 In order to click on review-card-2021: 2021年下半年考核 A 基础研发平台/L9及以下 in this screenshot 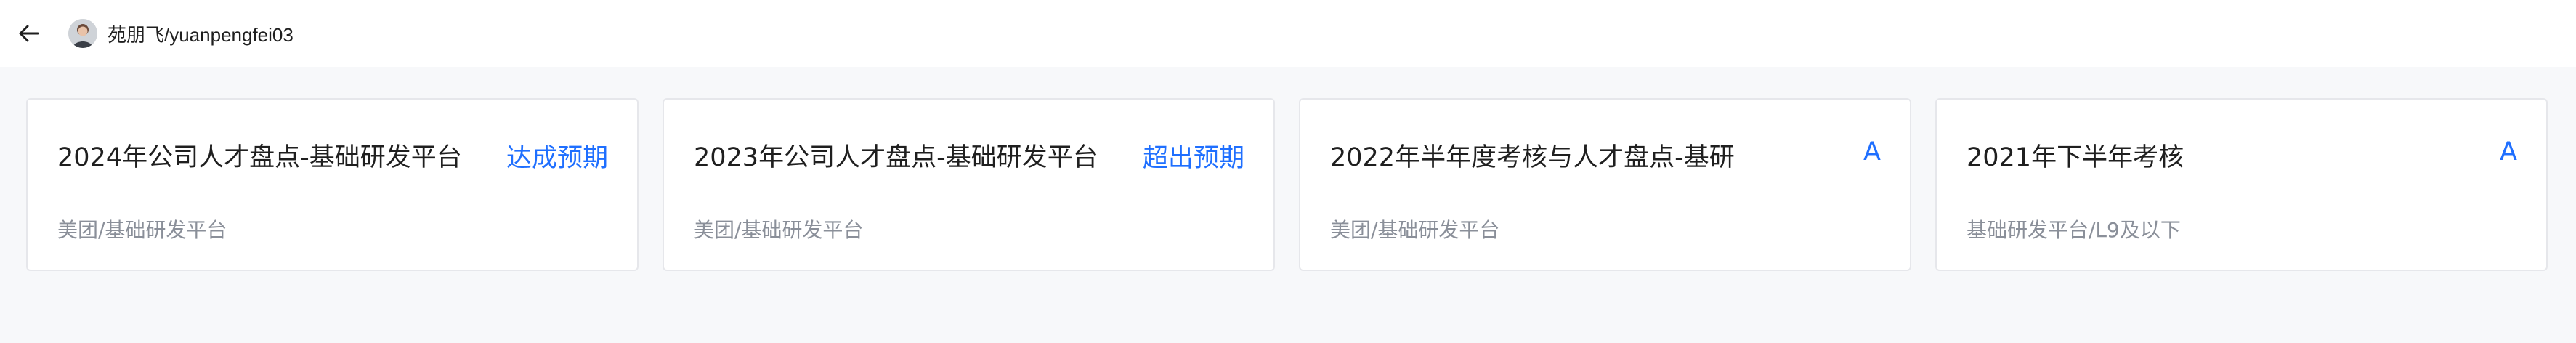, I will do `click(2241, 184)`.